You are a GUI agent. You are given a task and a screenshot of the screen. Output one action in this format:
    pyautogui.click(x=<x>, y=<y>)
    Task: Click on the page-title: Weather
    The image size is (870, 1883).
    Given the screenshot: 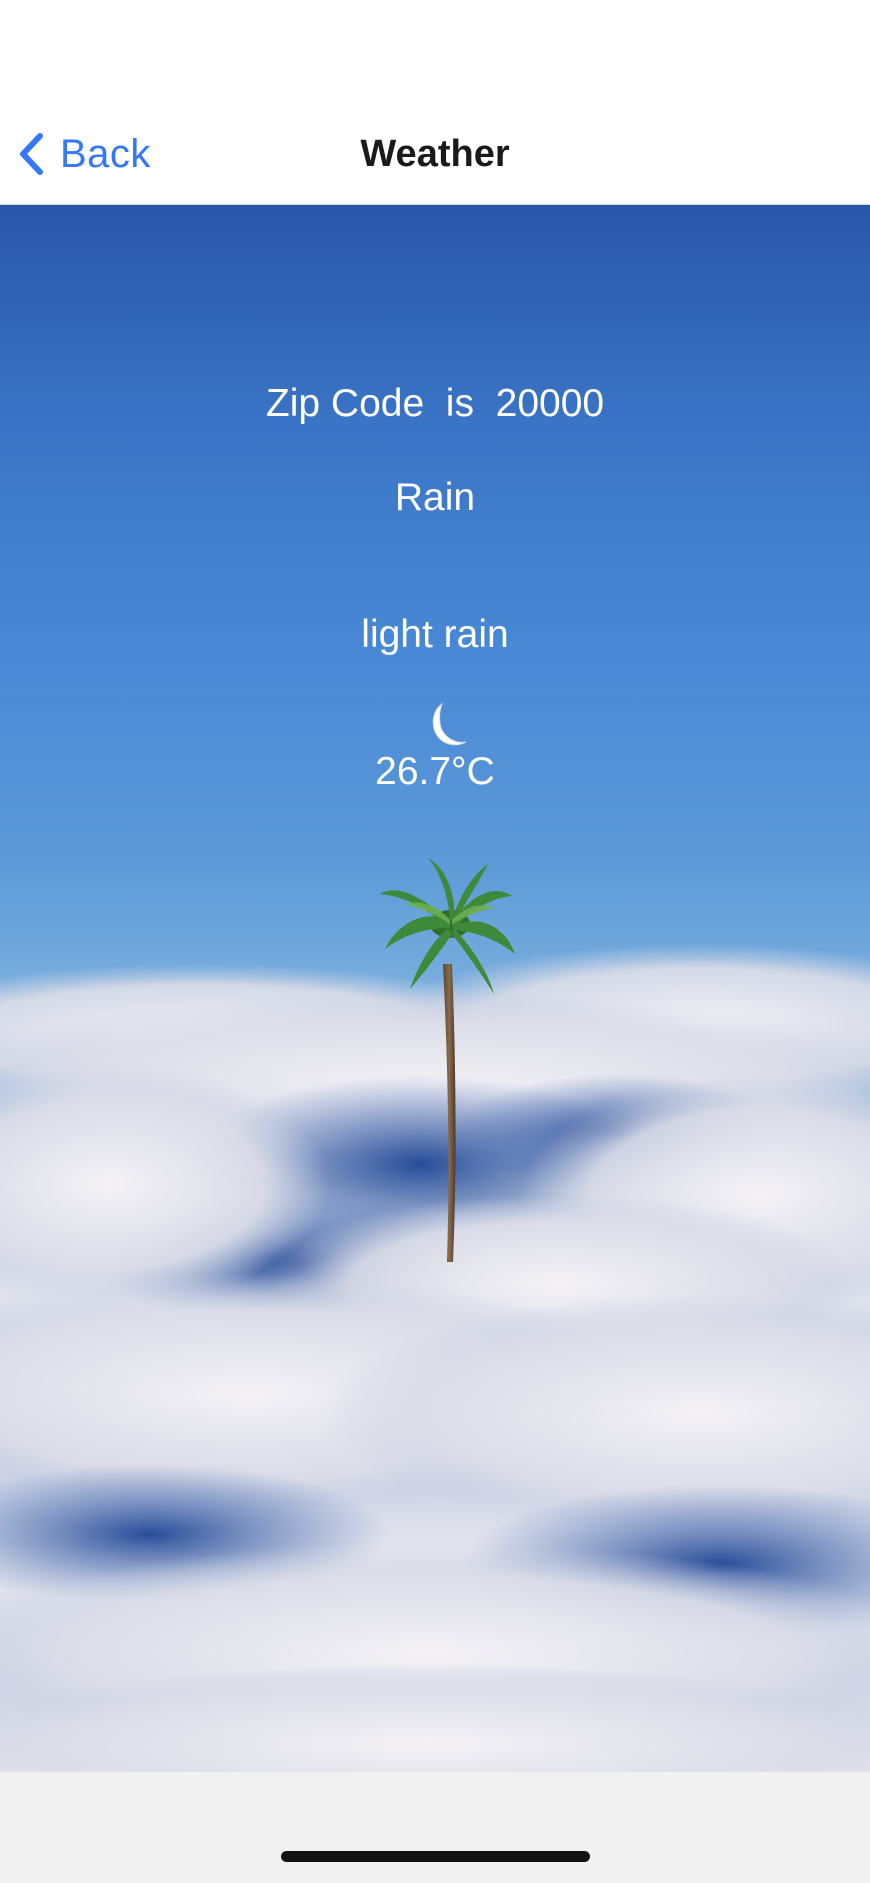 What is the action you would take?
    pyautogui.click(x=435, y=154)
    